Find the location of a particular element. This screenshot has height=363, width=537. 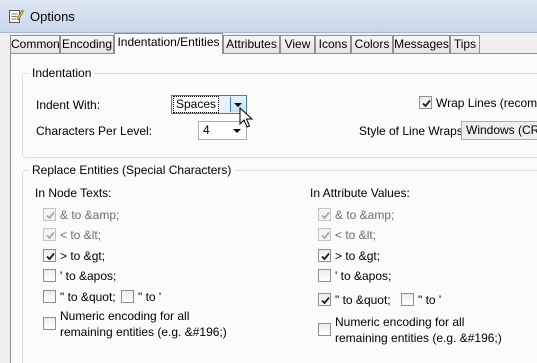

node-amp-checkbox is located at coordinates (49, 214).